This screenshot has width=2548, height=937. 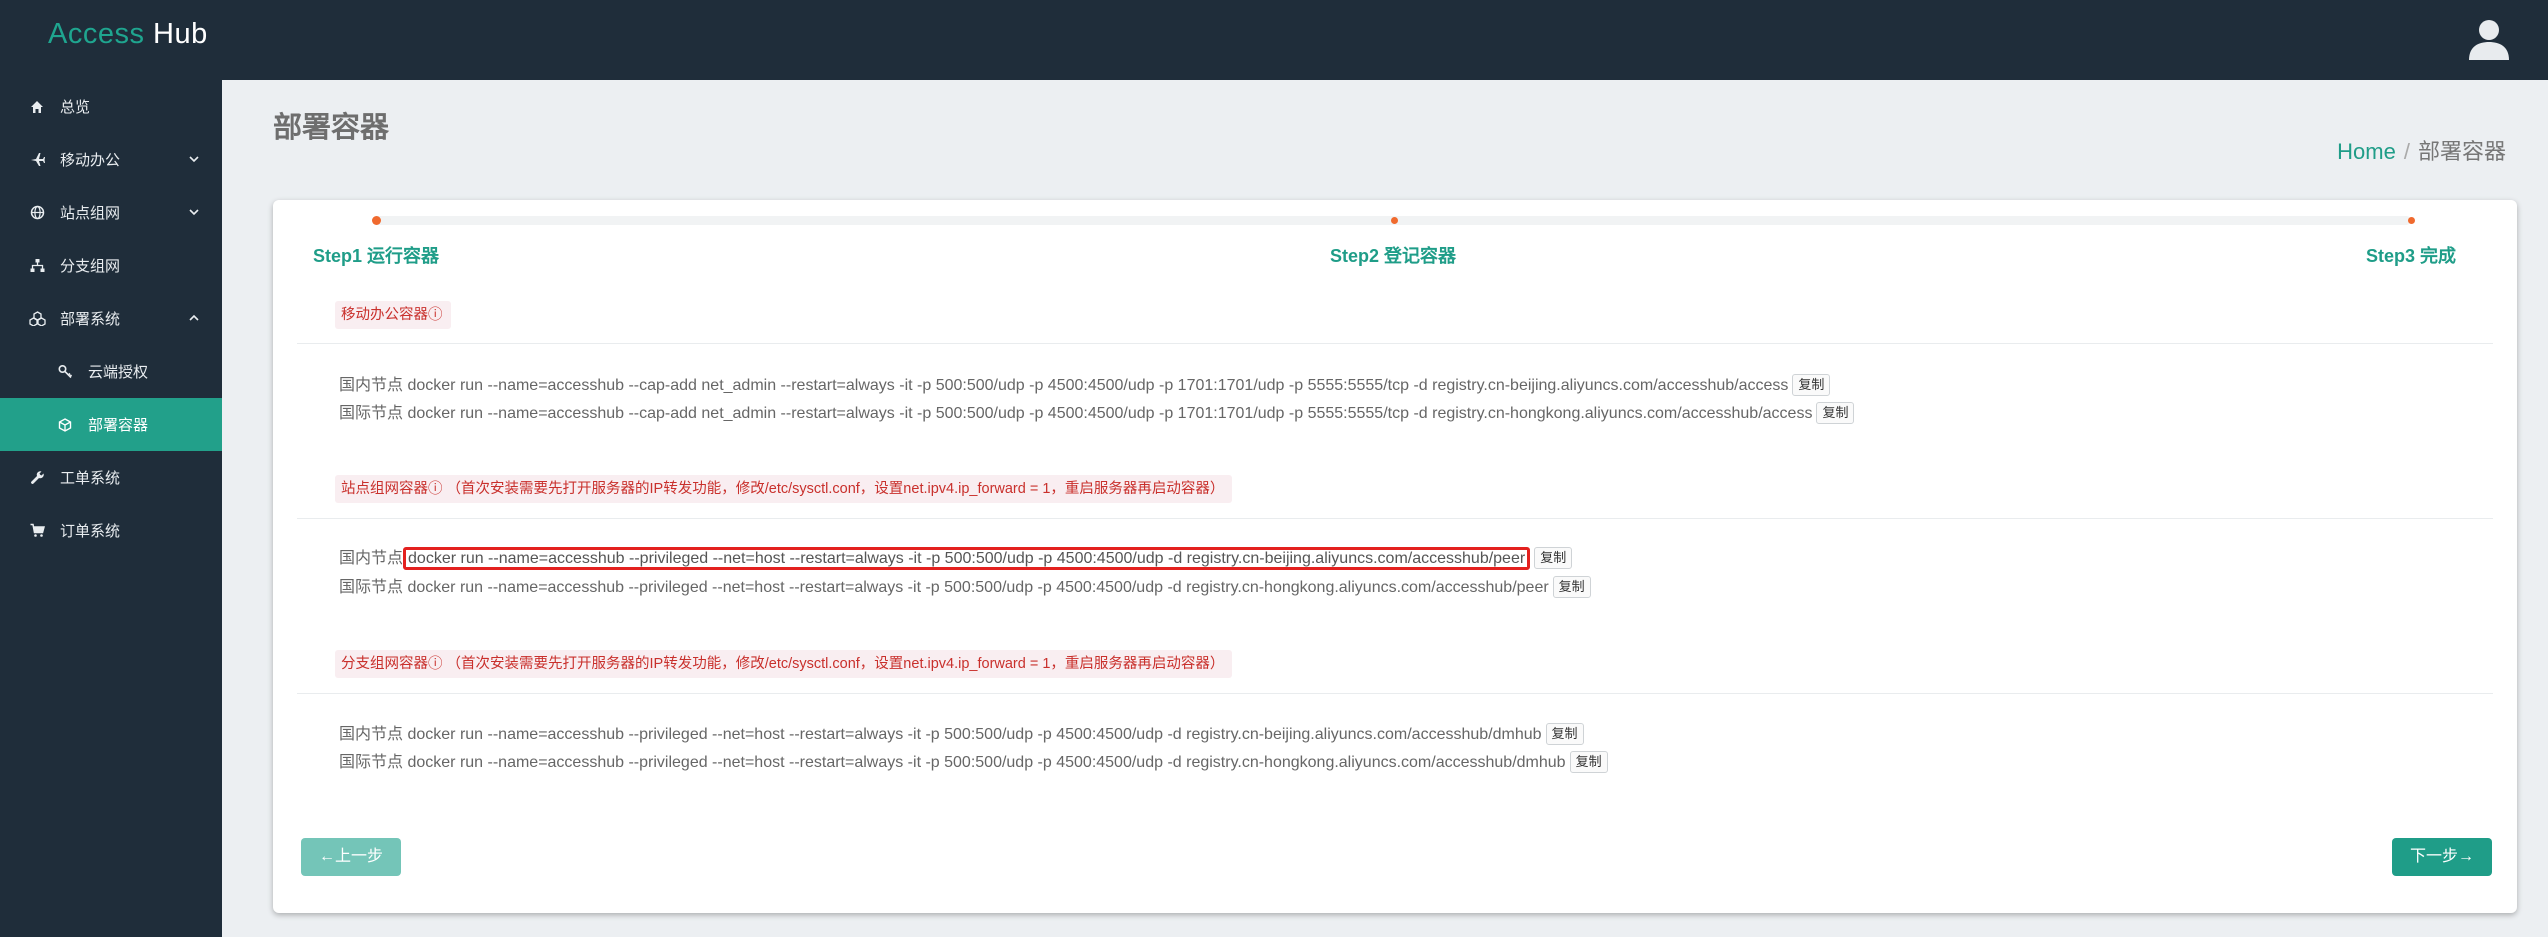 I want to click on step-1-dot, so click(x=376, y=220).